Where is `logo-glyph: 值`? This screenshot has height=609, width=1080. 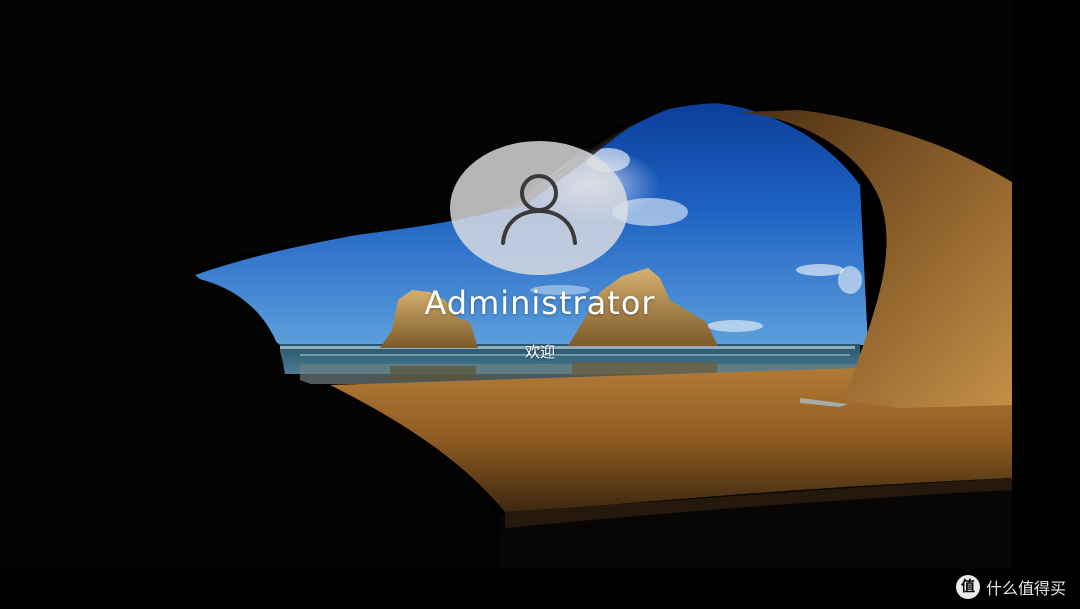
logo-glyph: 值 is located at coordinates (967, 587).